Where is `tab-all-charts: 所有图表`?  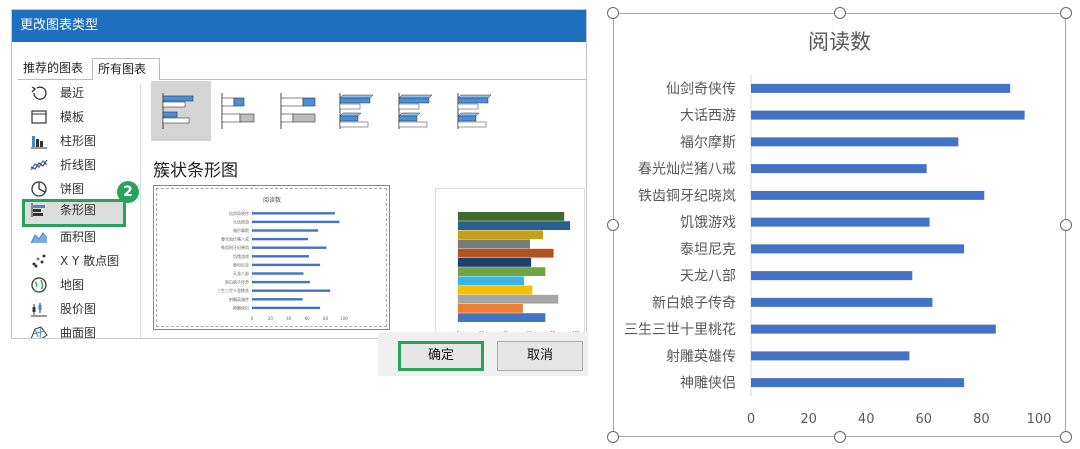 tab-all-charts: 所有图表 is located at coordinates (126, 69).